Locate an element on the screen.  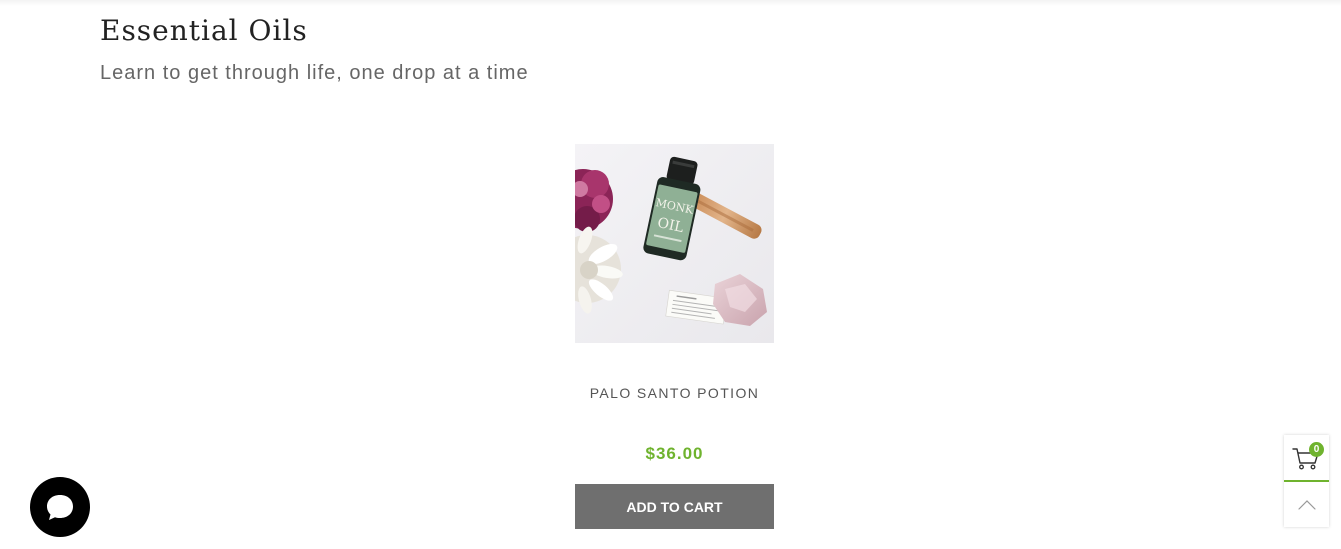
cart-widget: 0 is located at coordinates (1306, 458).